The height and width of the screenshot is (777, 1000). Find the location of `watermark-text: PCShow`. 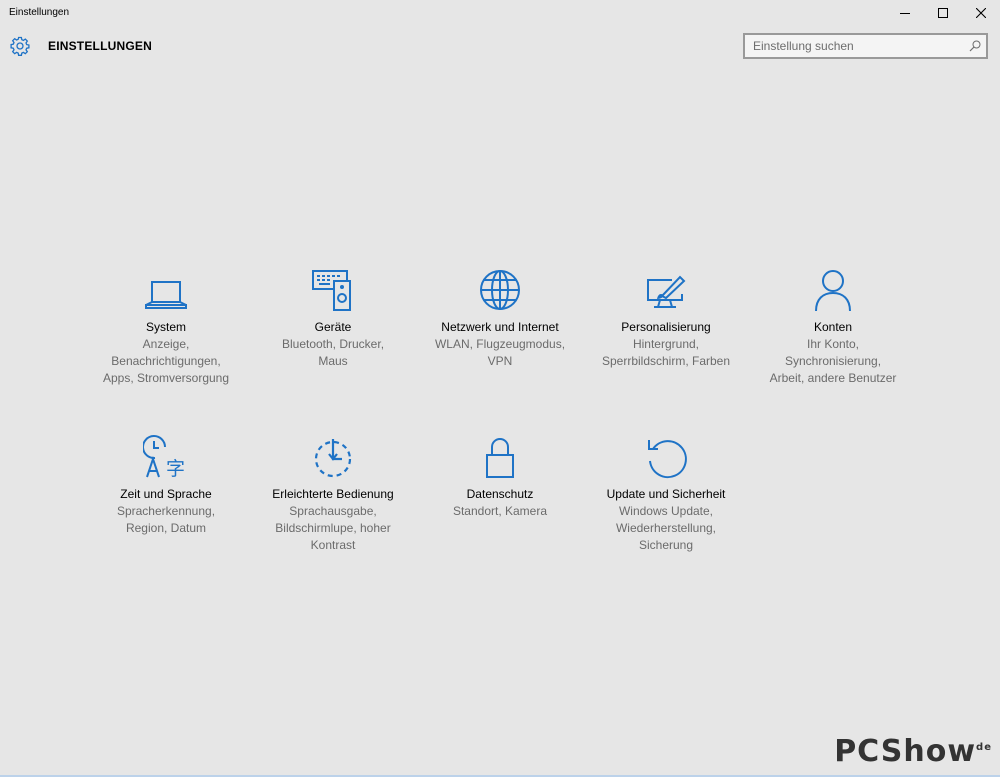

watermark-text: PCShow is located at coordinates (905, 751).